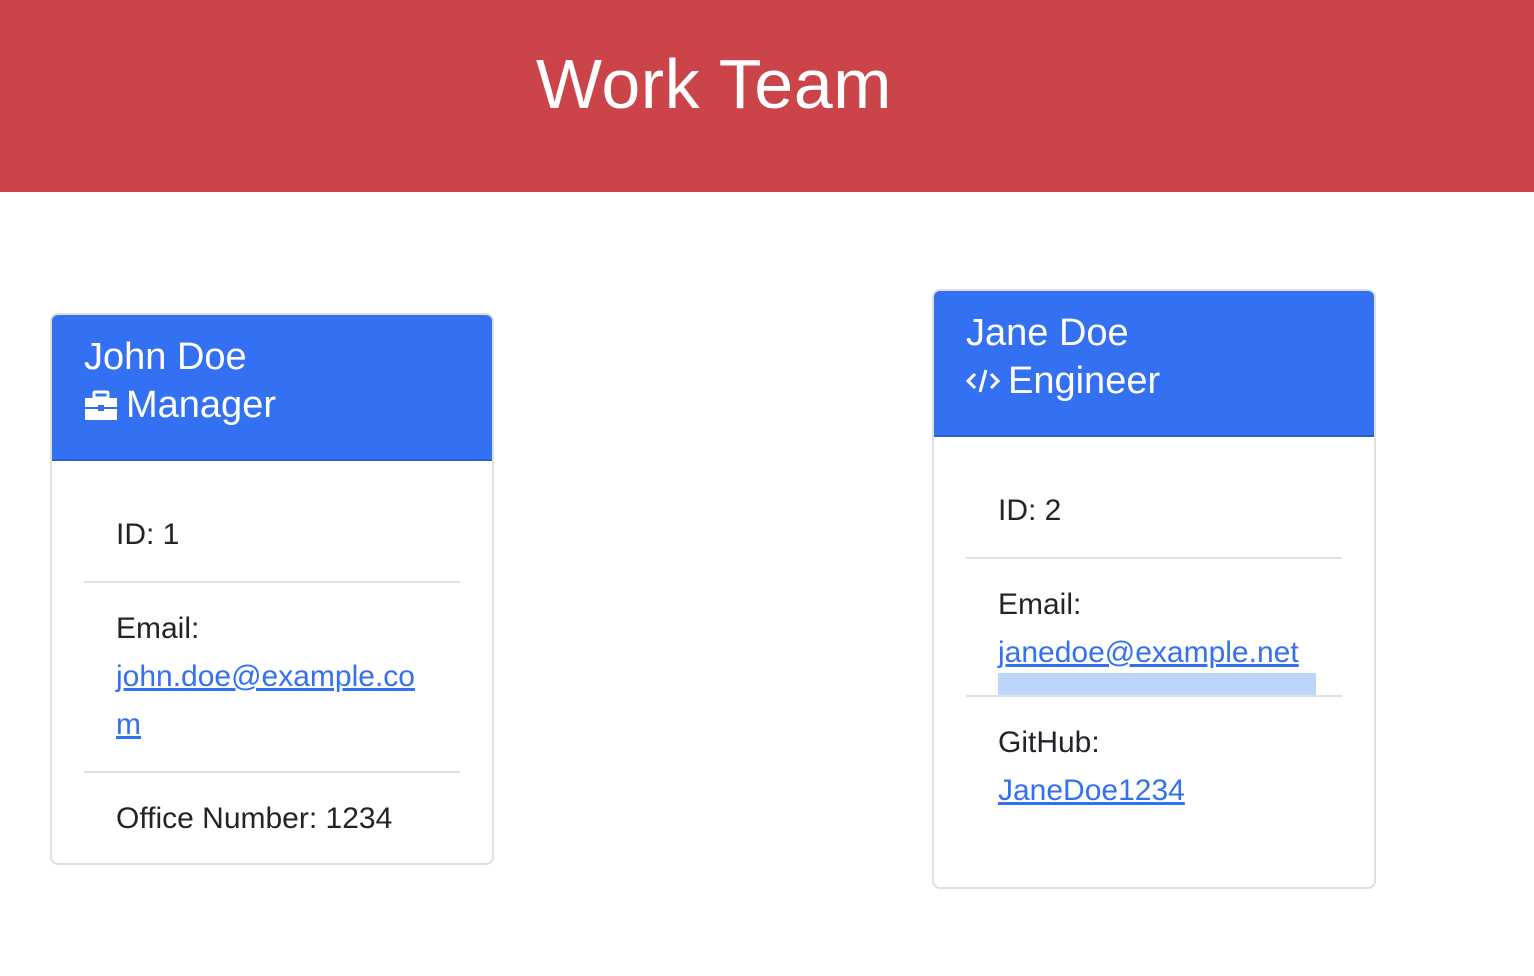 Image resolution: width=1534 pixels, height=976 pixels. Describe the element at coordinates (1154, 628) in the screenshot. I see `employee-email: Email: janedoe@example.net` at that location.